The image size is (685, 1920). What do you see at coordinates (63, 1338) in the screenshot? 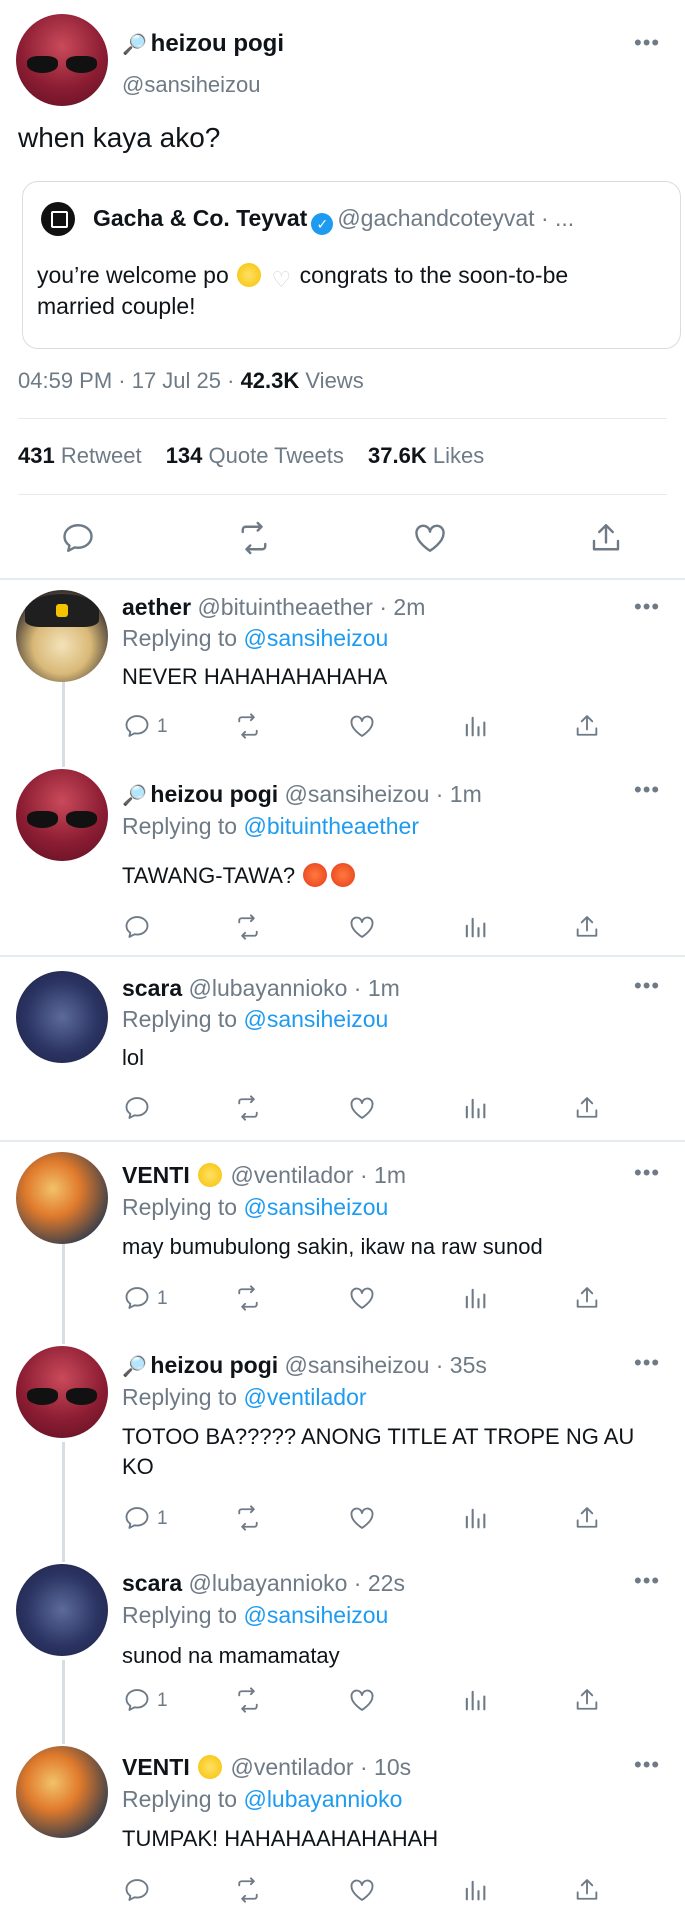
I see `thread-line` at bounding box center [63, 1338].